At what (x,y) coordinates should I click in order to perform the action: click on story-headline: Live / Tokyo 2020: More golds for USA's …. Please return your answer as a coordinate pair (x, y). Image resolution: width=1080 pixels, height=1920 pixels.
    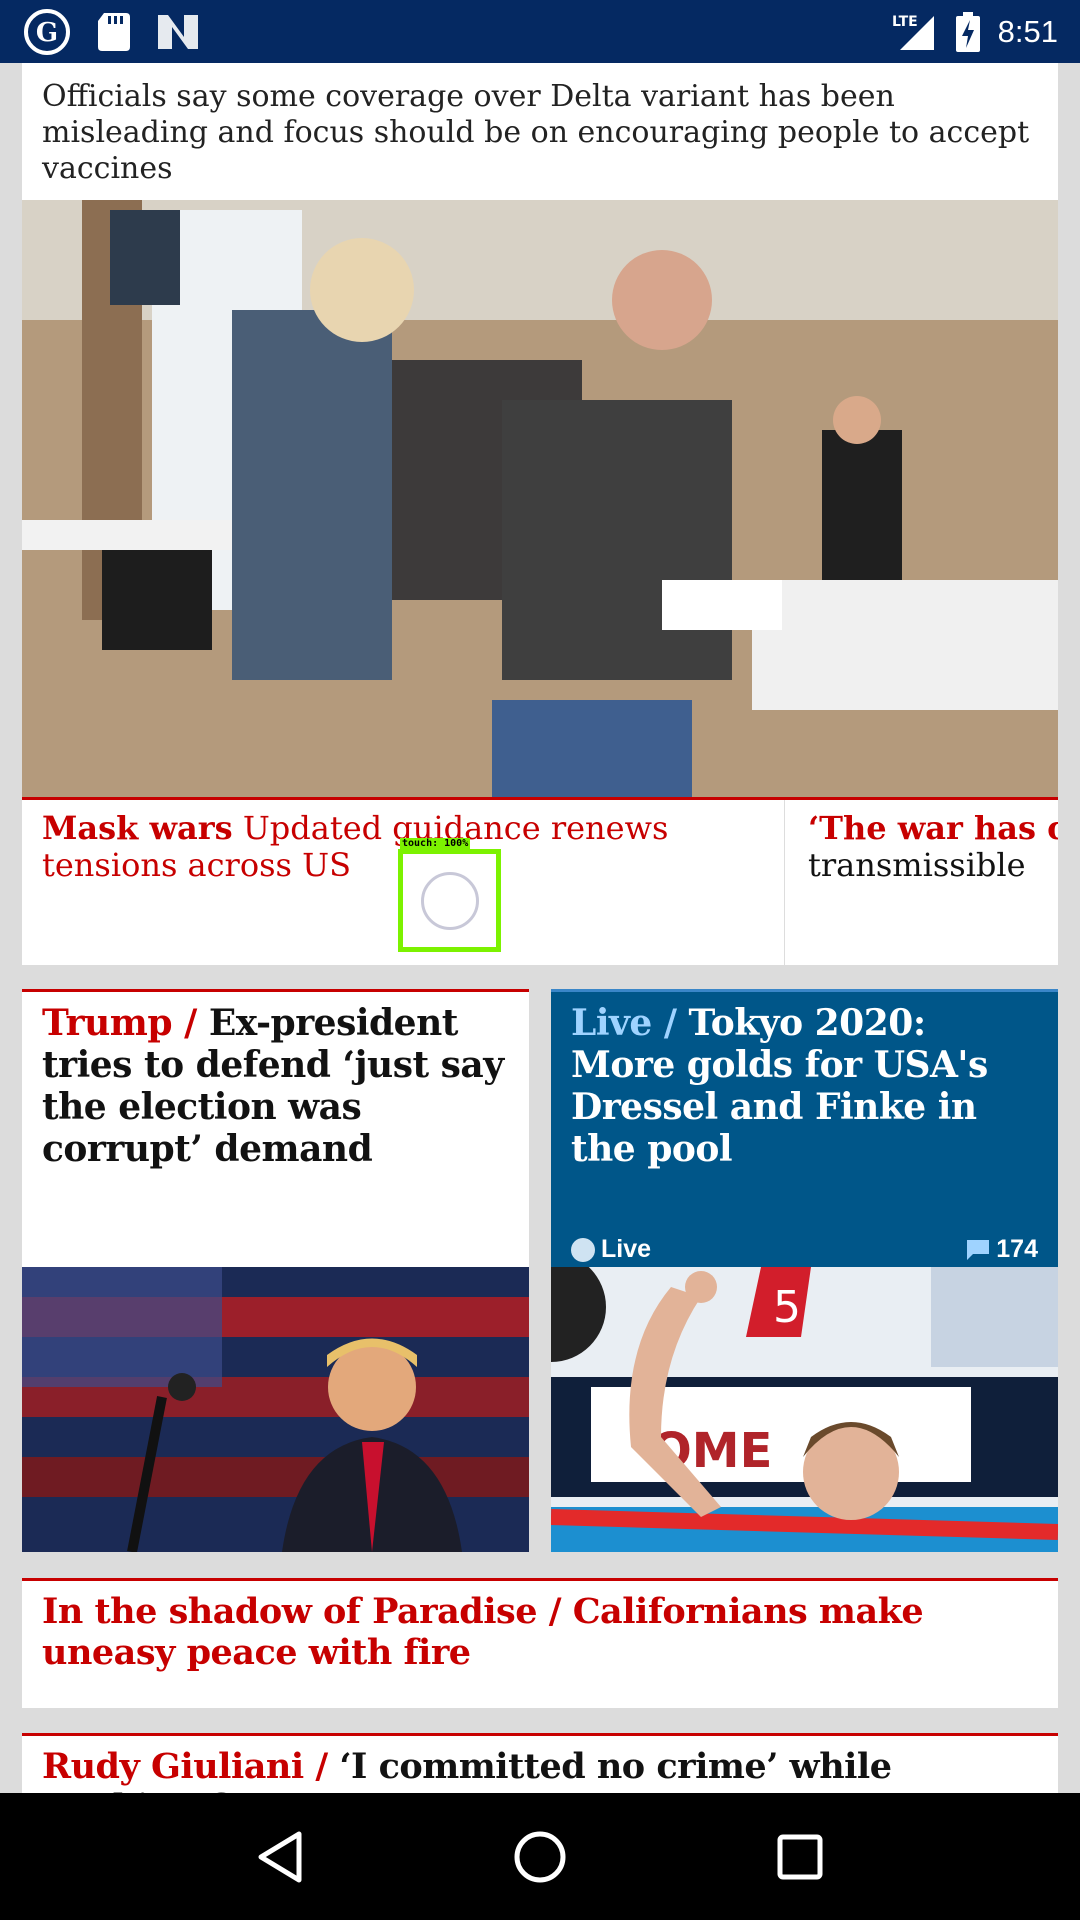
    Looking at the image, I should click on (804, 1086).